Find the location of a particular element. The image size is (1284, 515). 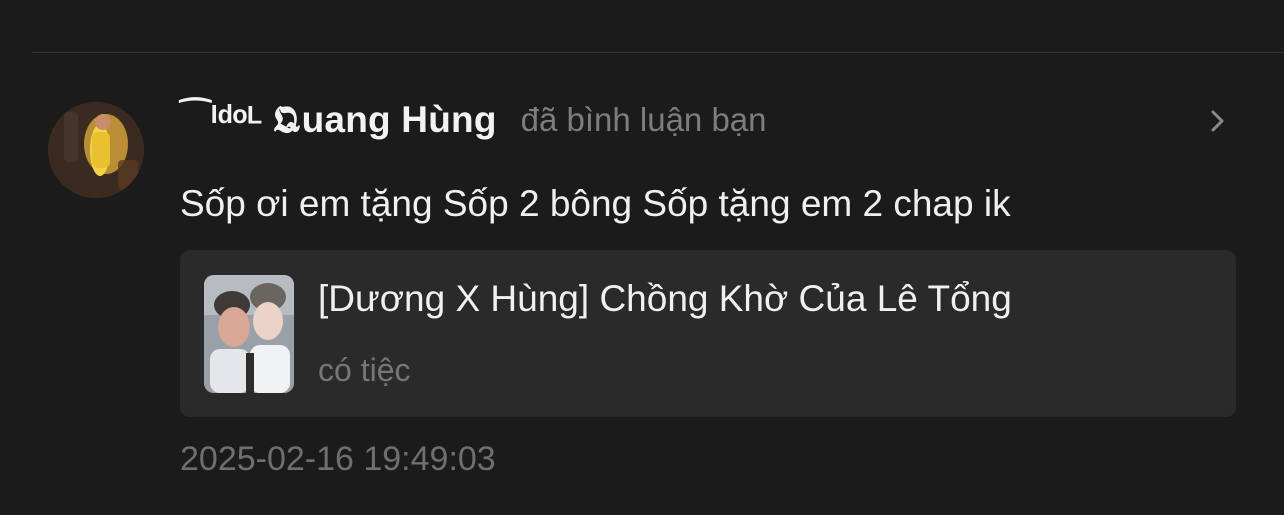

story-title: [Dương X Hùng] Chồng Khờ Của Lê Tổng is located at coordinates (665, 299).